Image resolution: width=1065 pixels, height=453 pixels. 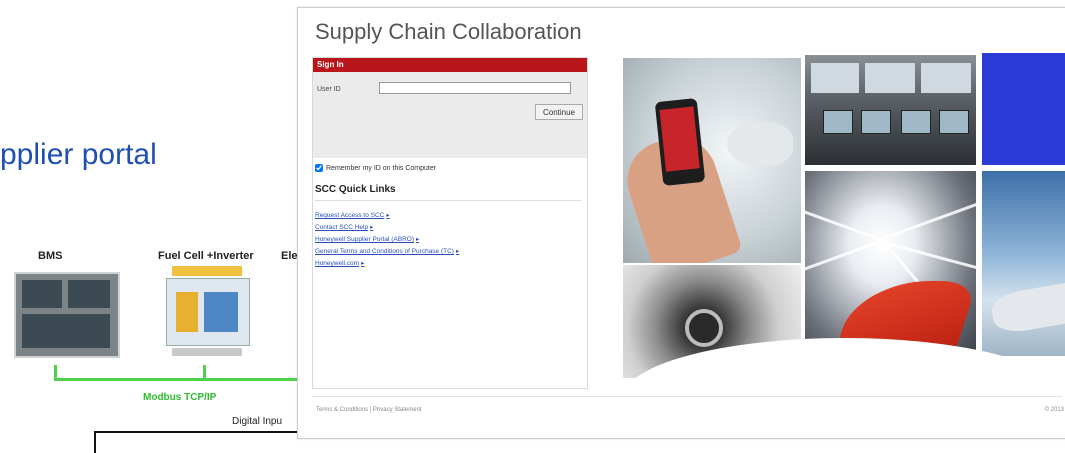 I want to click on quick-link-label: Honeywell Supplier Portal (ABRO), so click(x=364, y=239).